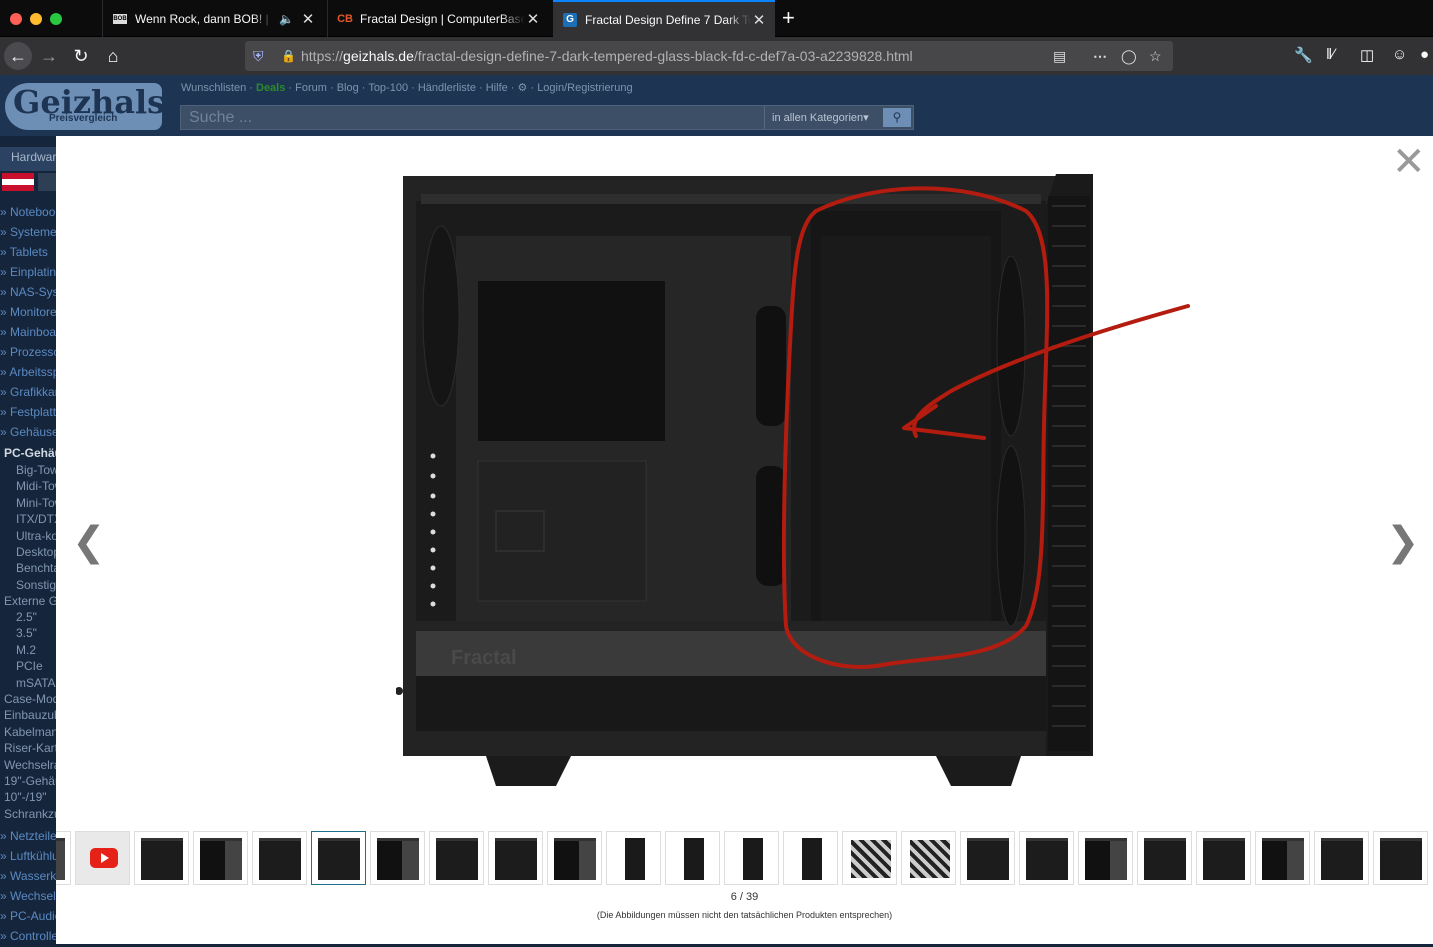 The image size is (1433, 947). Describe the element at coordinates (28, 232) in the screenshot. I see `sidebar-item: » Systeme` at that location.